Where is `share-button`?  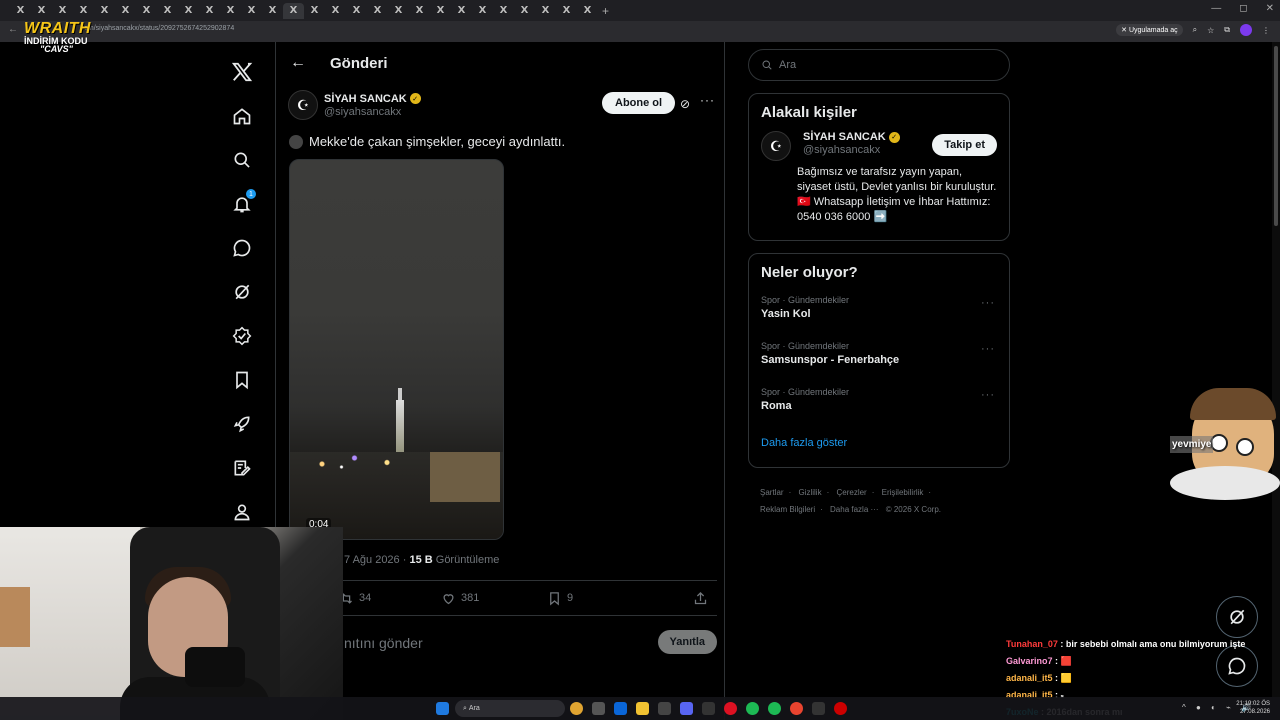
share-button is located at coordinates (700, 598).